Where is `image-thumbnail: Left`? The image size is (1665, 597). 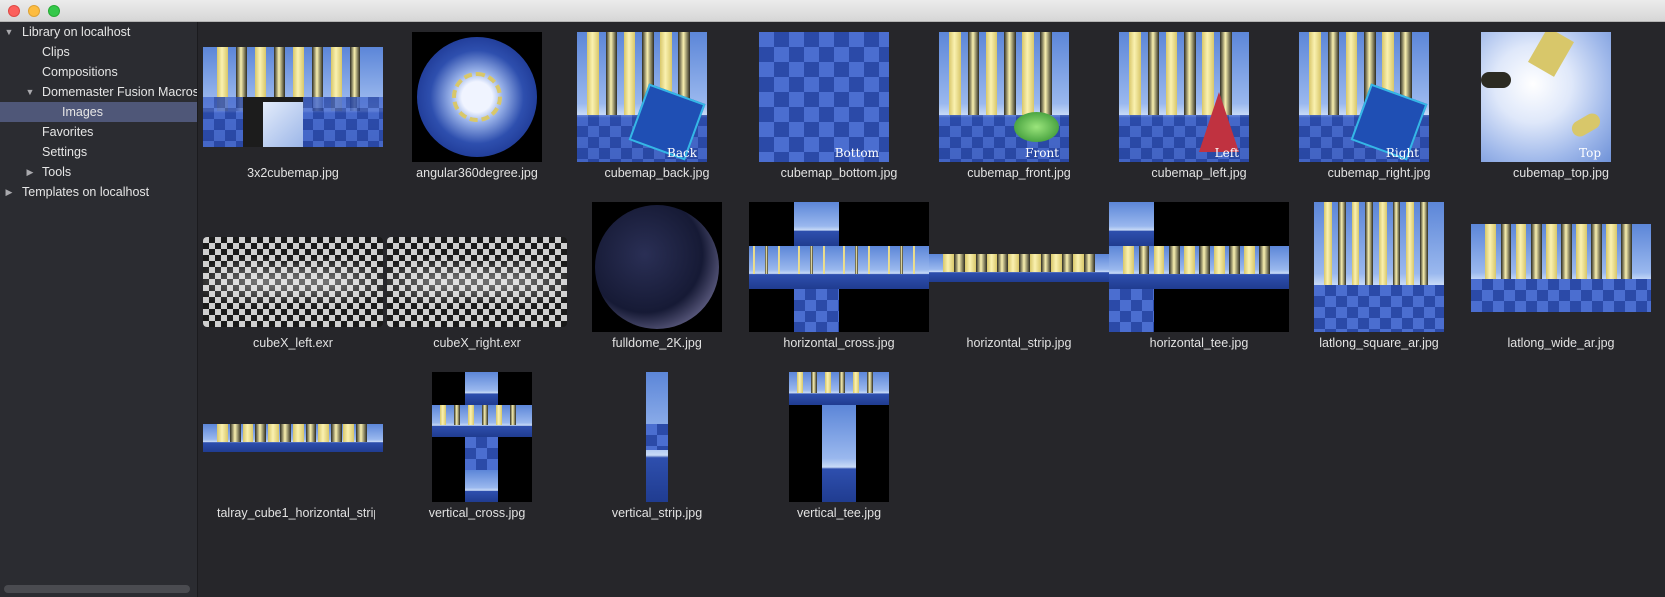
image-thumbnail: Left is located at coordinates (1199, 97).